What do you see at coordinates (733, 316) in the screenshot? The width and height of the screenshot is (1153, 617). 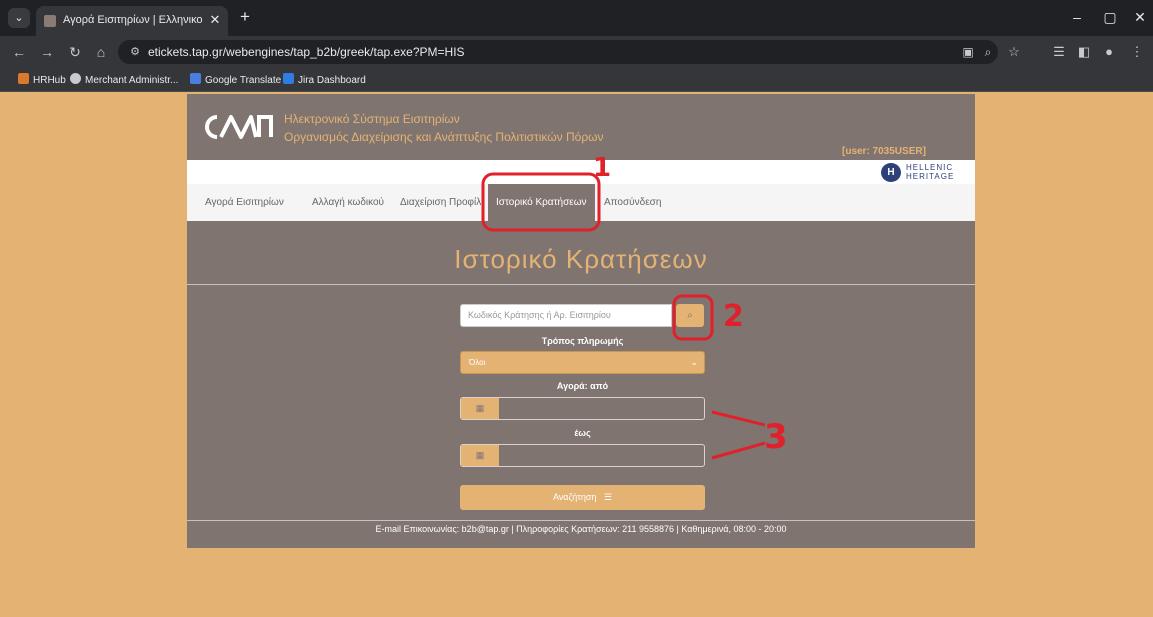 I see `annotation-number-2: 2` at bounding box center [733, 316].